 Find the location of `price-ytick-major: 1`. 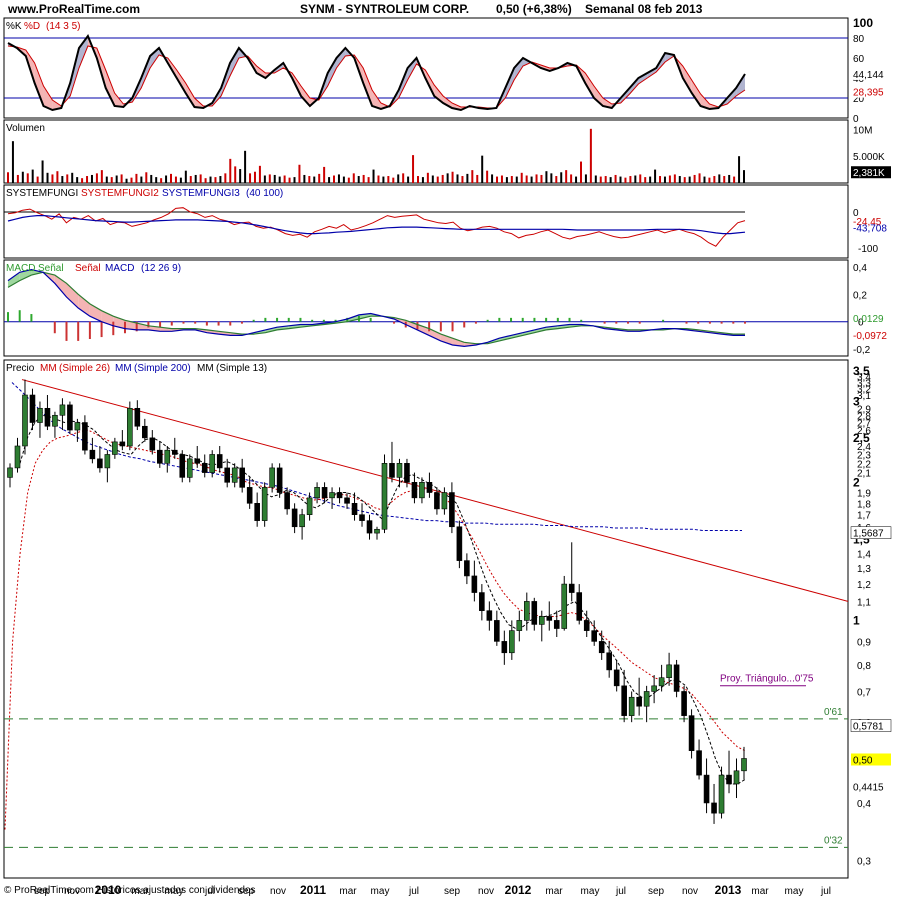

price-ytick-major: 1 is located at coordinates (856, 620).